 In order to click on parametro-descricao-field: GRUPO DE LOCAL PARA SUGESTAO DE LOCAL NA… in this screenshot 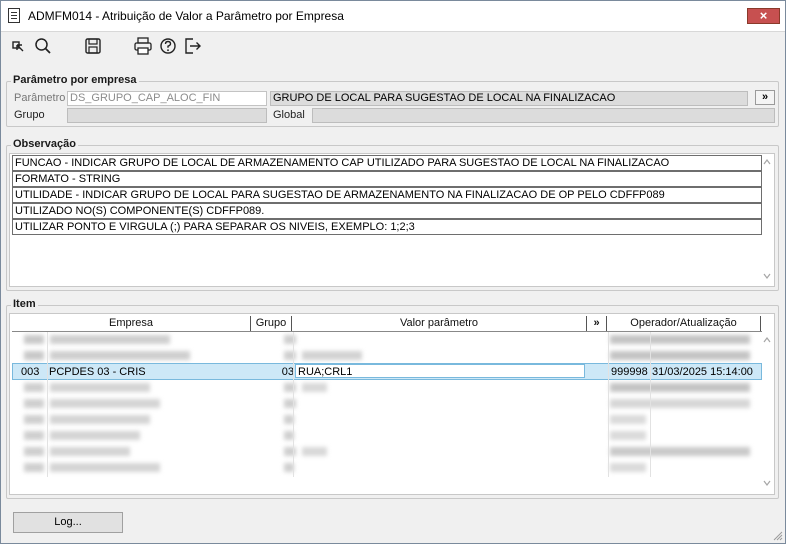, I will do `click(509, 98)`.